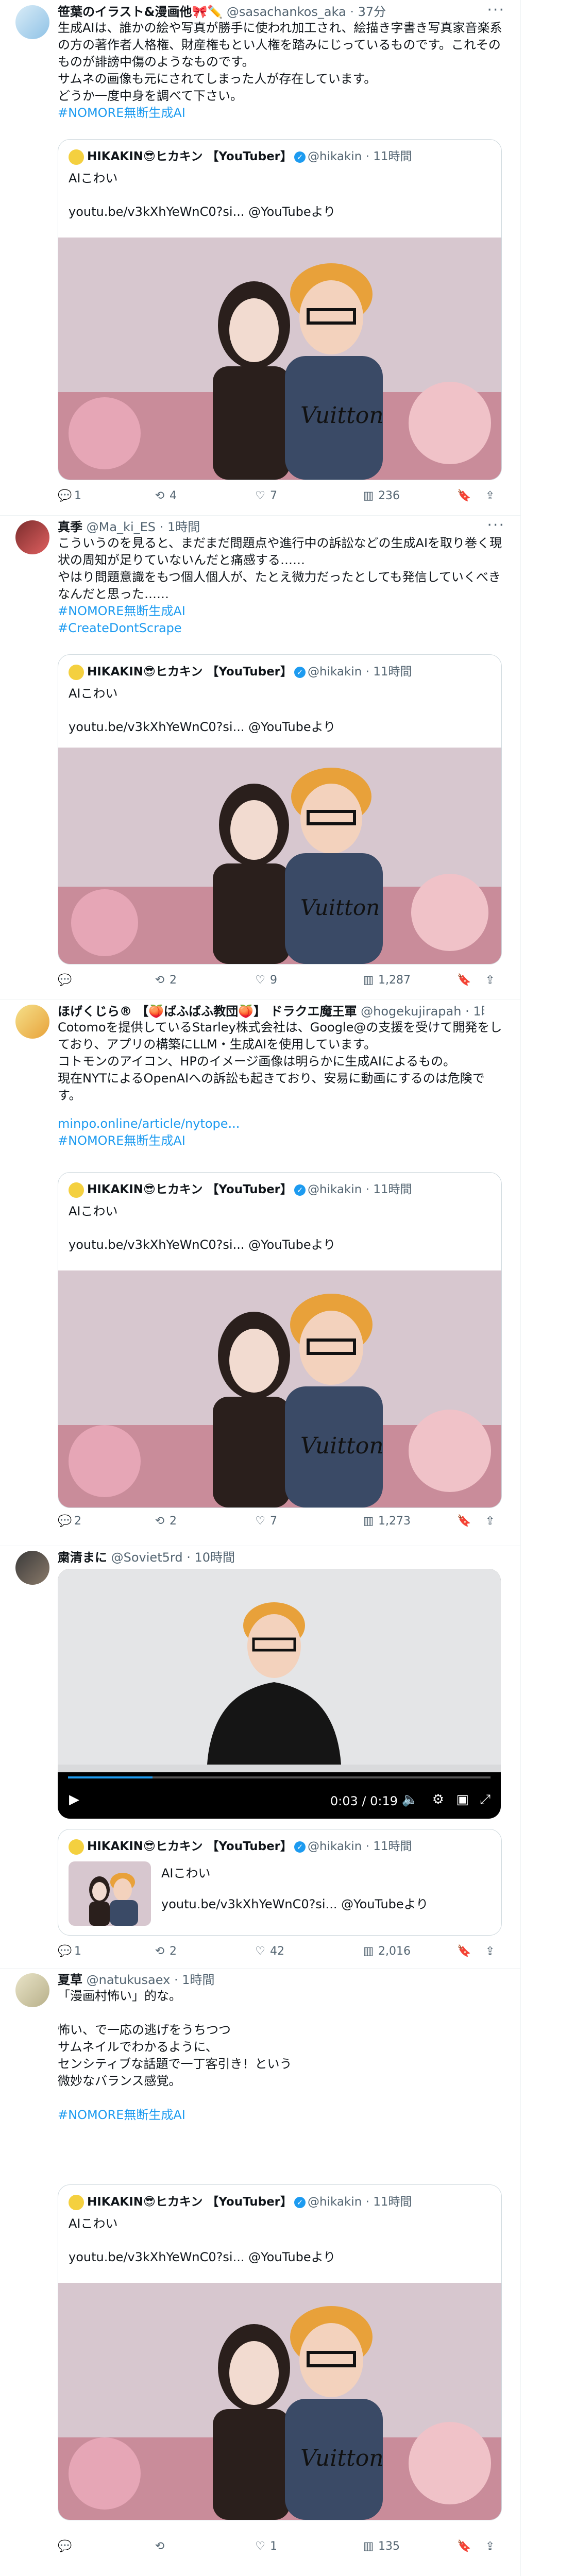 This screenshot has width=575, height=2576. Describe the element at coordinates (140, 12) in the screenshot. I see `author-name: 笹葉のイラスト&漫画他🎀✏️` at that location.